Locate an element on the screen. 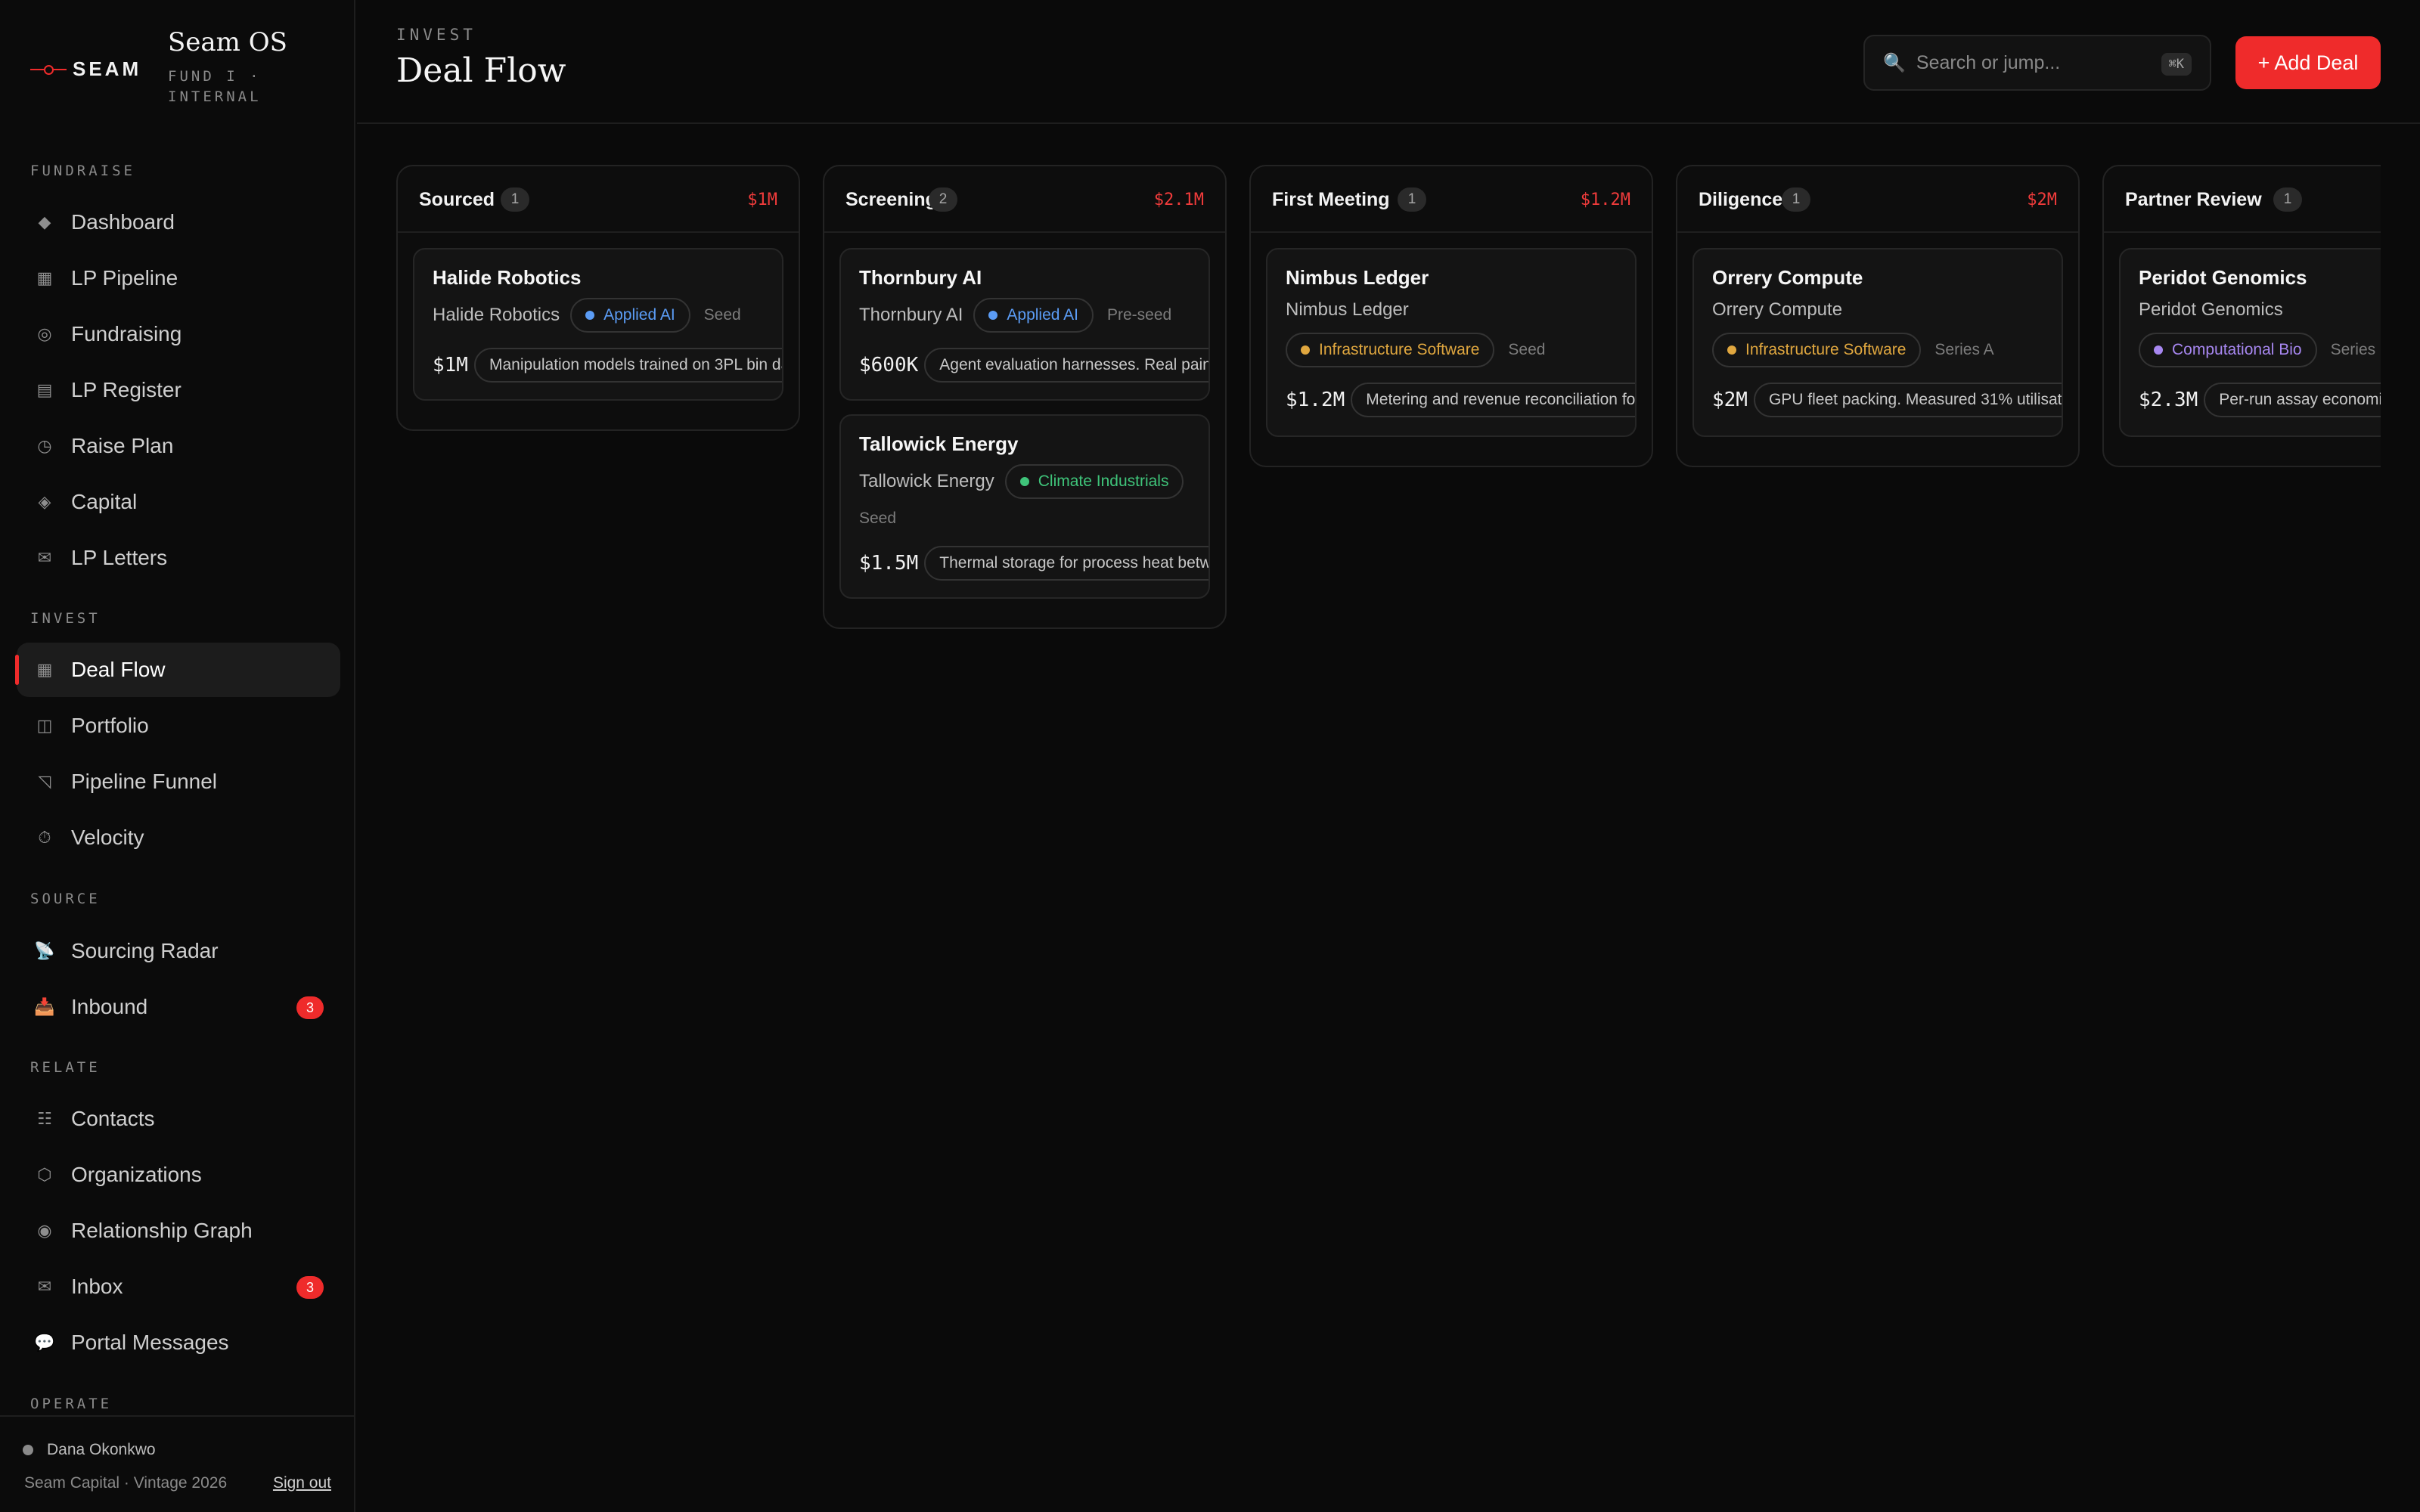 The width and height of the screenshot is (2420, 1512). sidebar-item-contacts: ☷ Contacts is located at coordinates (178, 1119).